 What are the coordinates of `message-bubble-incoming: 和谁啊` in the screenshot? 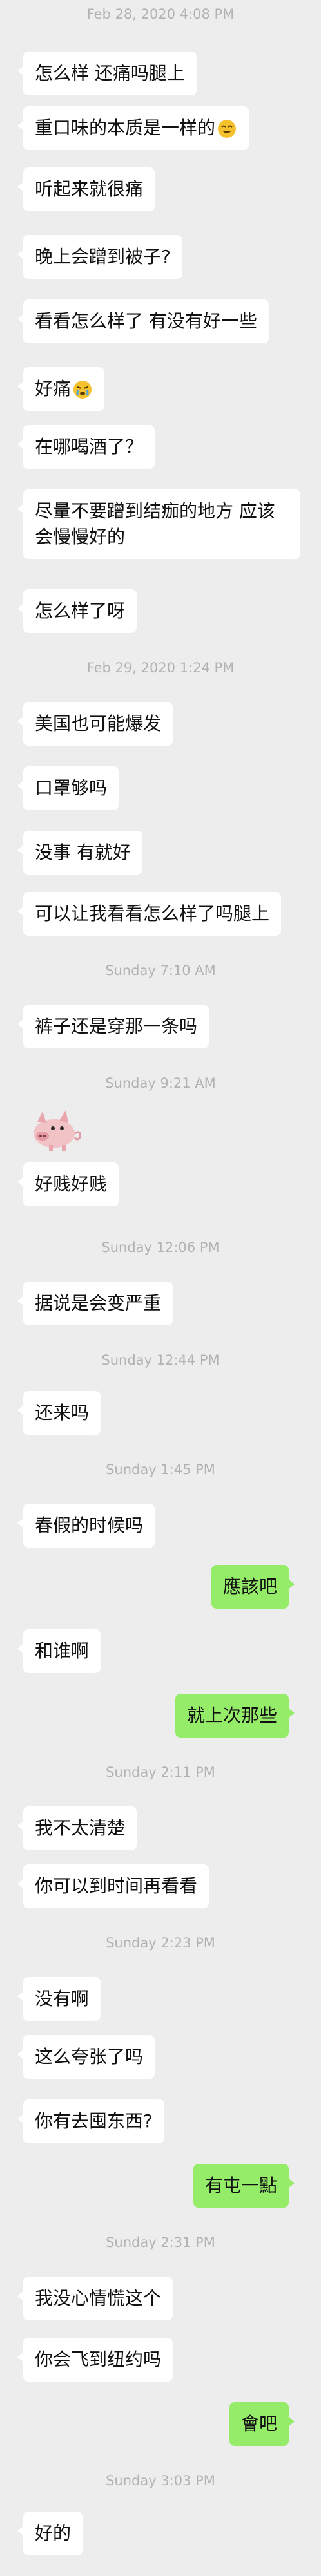 It's located at (59, 1651).